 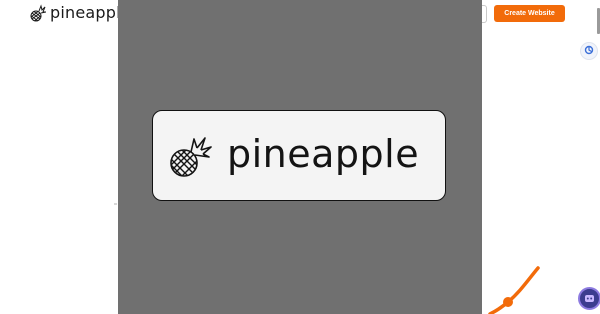 I want to click on chat-bot-icon, so click(x=589, y=299).